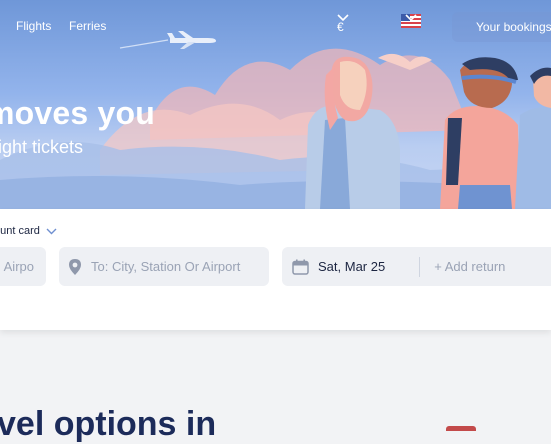 This screenshot has height=444, width=551. Describe the element at coordinates (416, 266) in the screenshot. I see `date-field: Sat, Mar 25 + Add return` at that location.